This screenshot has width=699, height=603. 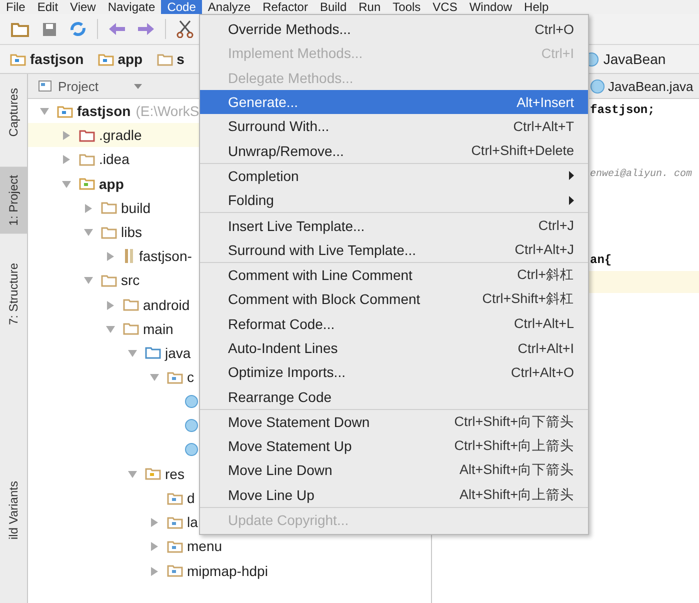 I want to click on tree-item-label: fastjson, so click(x=104, y=111).